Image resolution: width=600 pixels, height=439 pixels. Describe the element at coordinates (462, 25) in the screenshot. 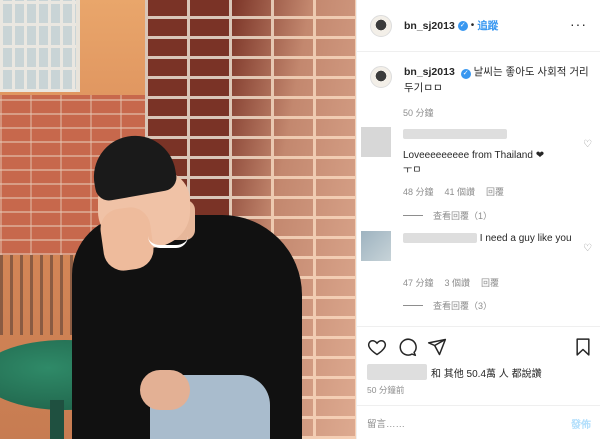

I see `verified-badge-icon: ✓` at that location.